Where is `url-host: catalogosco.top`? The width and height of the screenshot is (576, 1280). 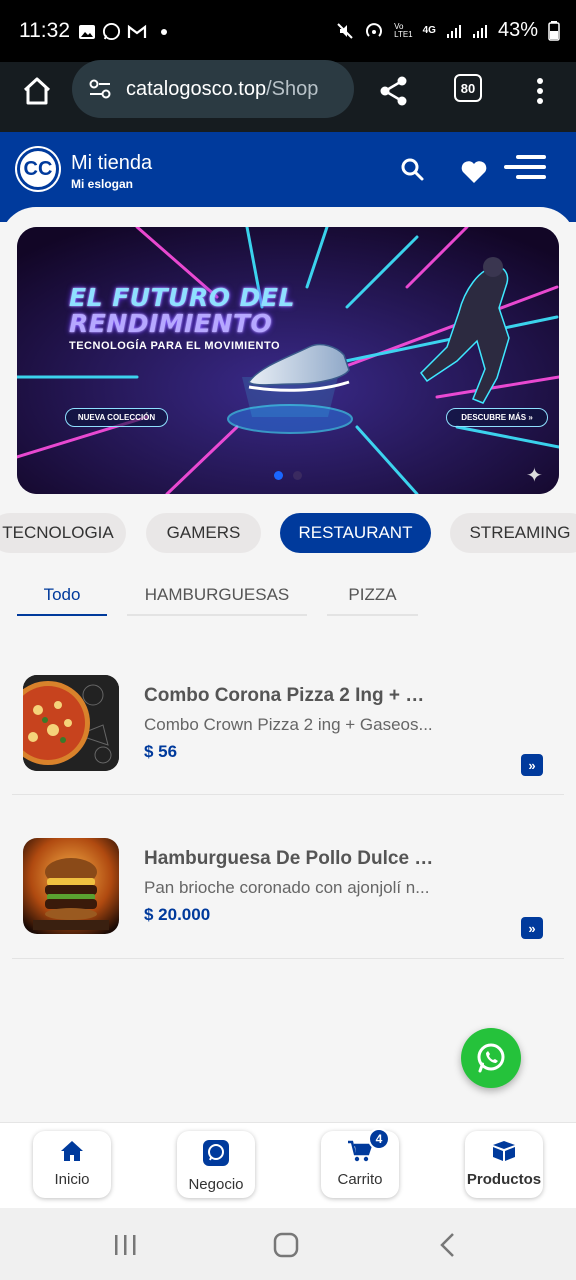 url-host: catalogosco.top is located at coordinates (196, 88).